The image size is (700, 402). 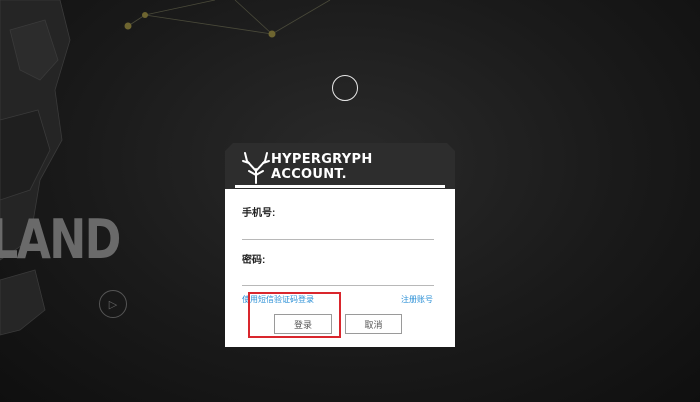 I want to click on decorative-circle, so click(x=345, y=88).